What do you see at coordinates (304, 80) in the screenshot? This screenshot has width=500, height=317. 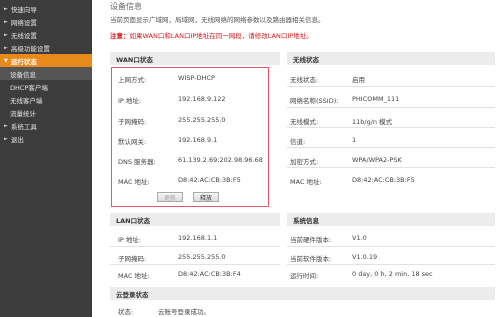 I see `row-label: 无线状态:` at bounding box center [304, 80].